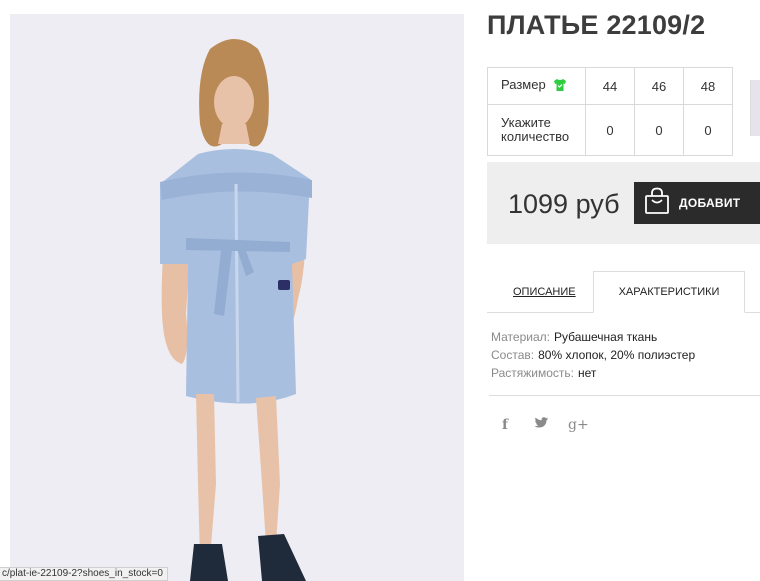  Describe the element at coordinates (523, 84) in the screenshot. I see `size-label: Размер` at that location.